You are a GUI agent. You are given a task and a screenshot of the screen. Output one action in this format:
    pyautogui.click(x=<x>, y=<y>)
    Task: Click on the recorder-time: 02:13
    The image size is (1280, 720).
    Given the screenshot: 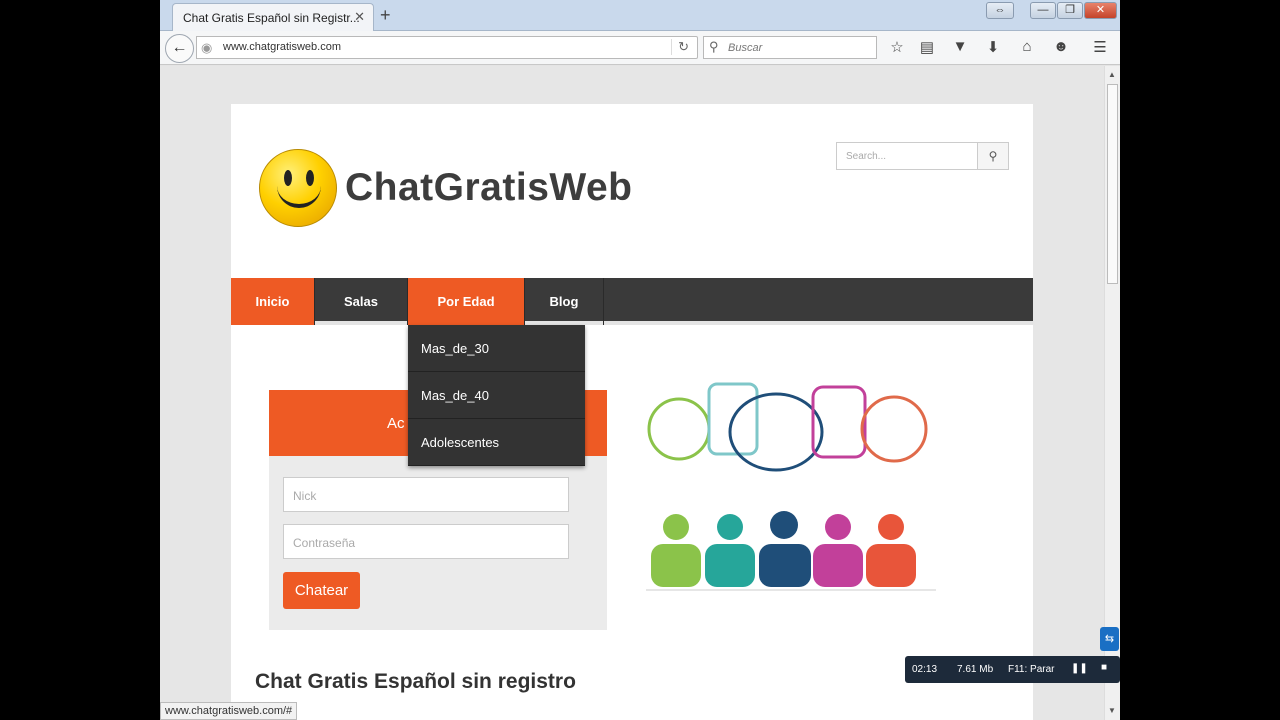 What is the action you would take?
    pyautogui.click(x=925, y=669)
    